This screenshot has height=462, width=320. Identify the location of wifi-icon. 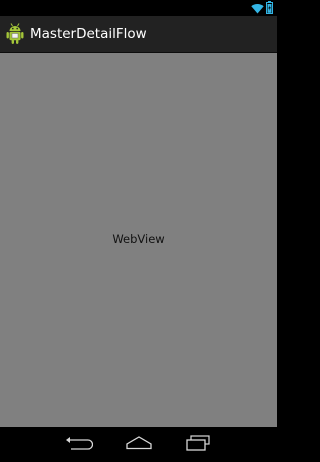
(257, 9).